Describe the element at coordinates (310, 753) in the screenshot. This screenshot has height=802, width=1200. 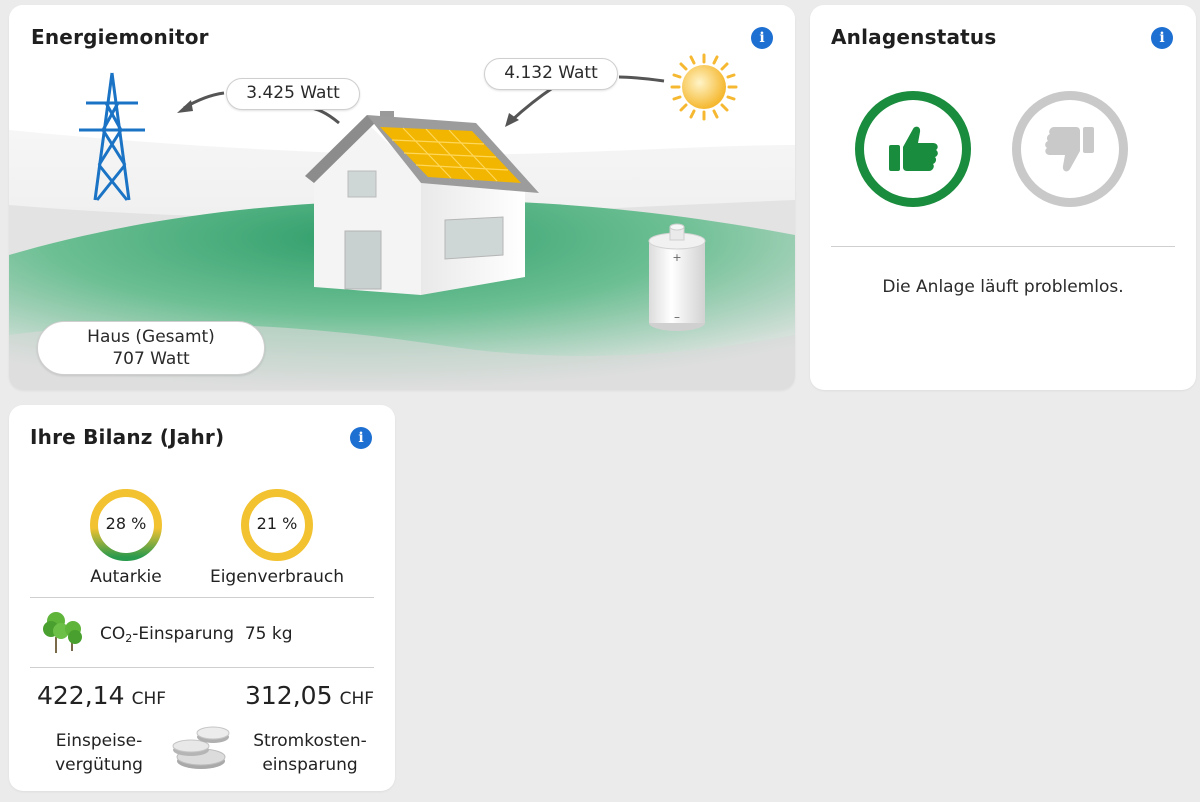
I see `stromkosten-label: Stromkosten- einsparung` at that location.